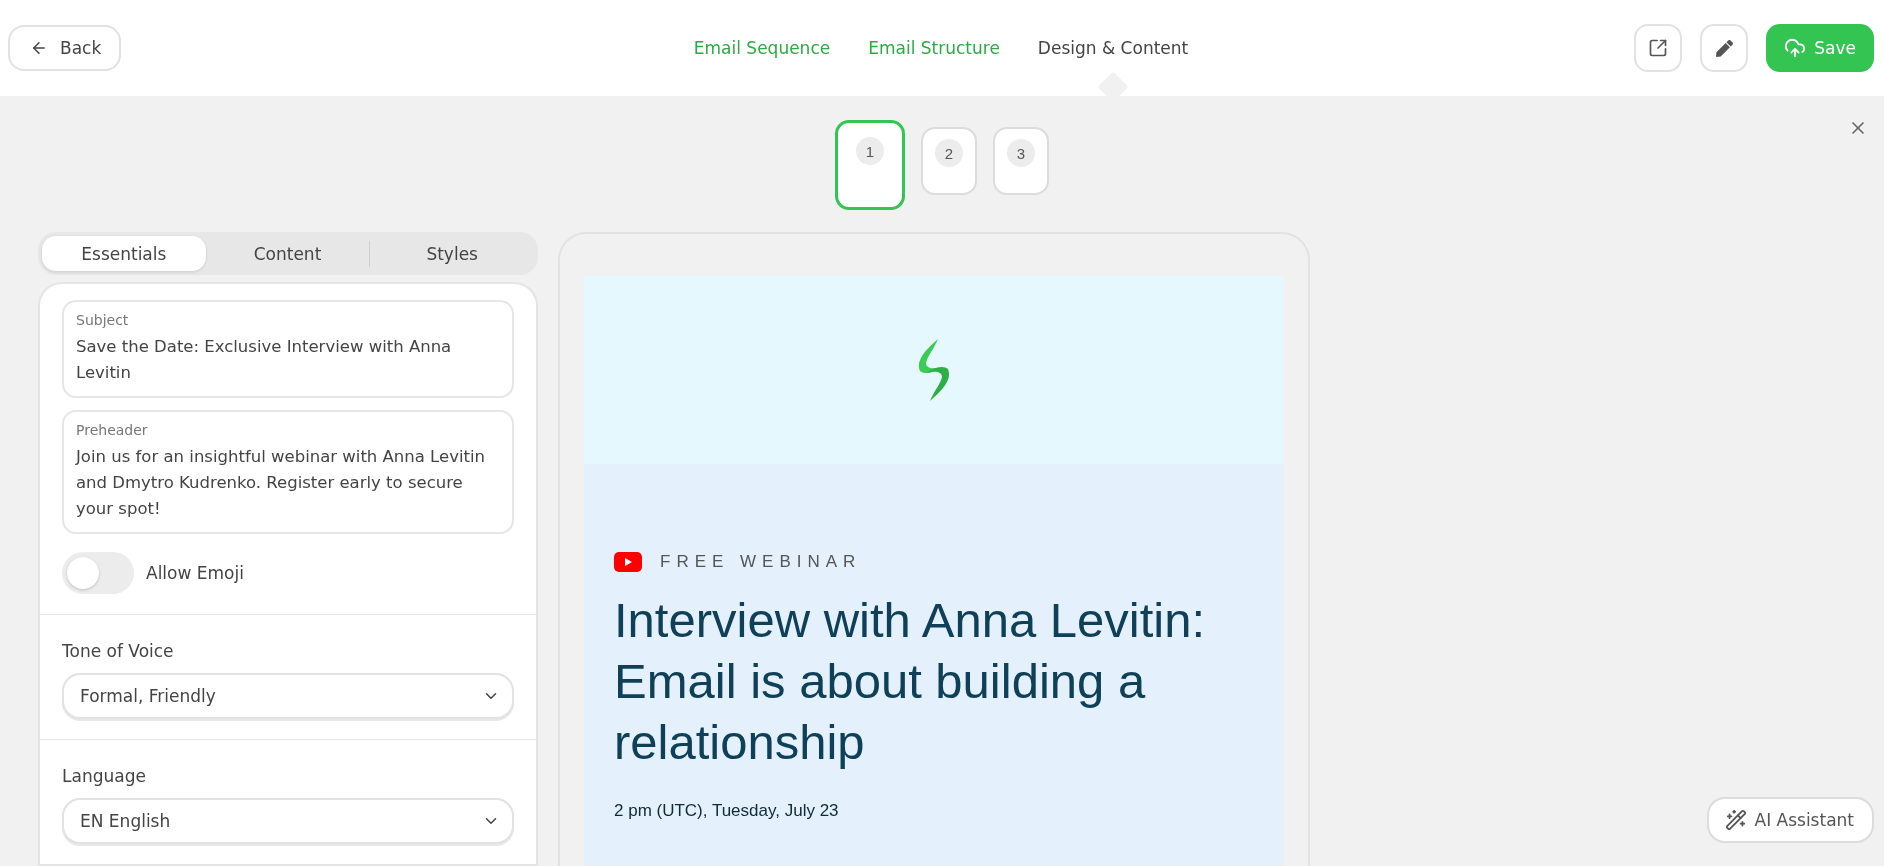 Image resolution: width=1884 pixels, height=866 pixels. What do you see at coordinates (949, 161) in the screenshot?
I see `step-thumbnail: 2` at bounding box center [949, 161].